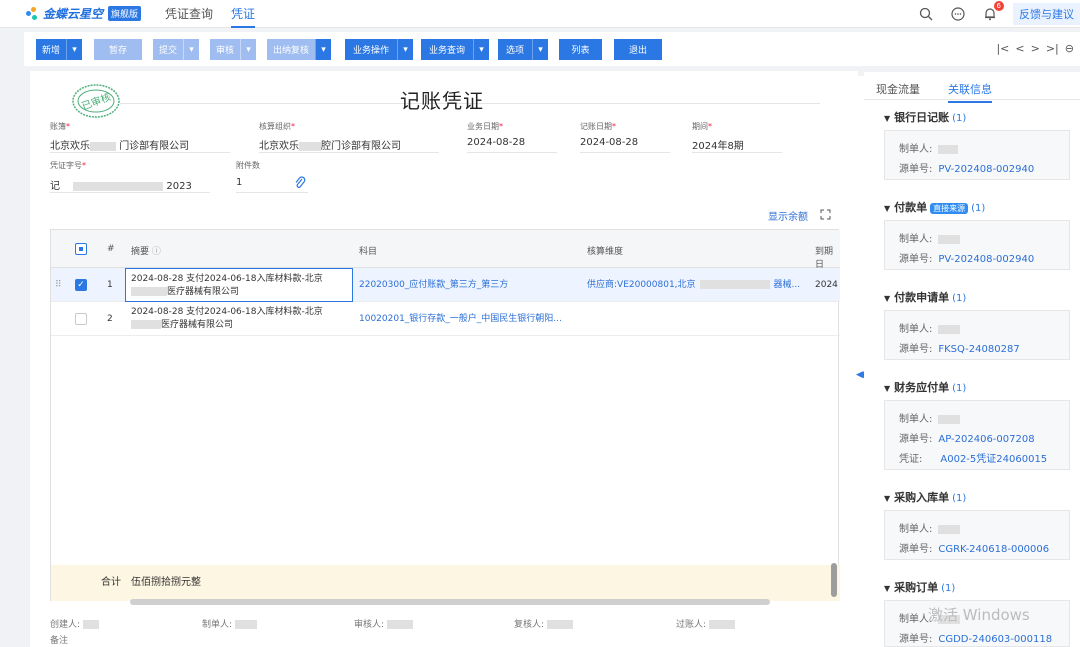  What do you see at coordinates (934, 207) in the screenshot?
I see `section-payment: ▼ 付款单 直接来源 (1)` at bounding box center [934, 207].